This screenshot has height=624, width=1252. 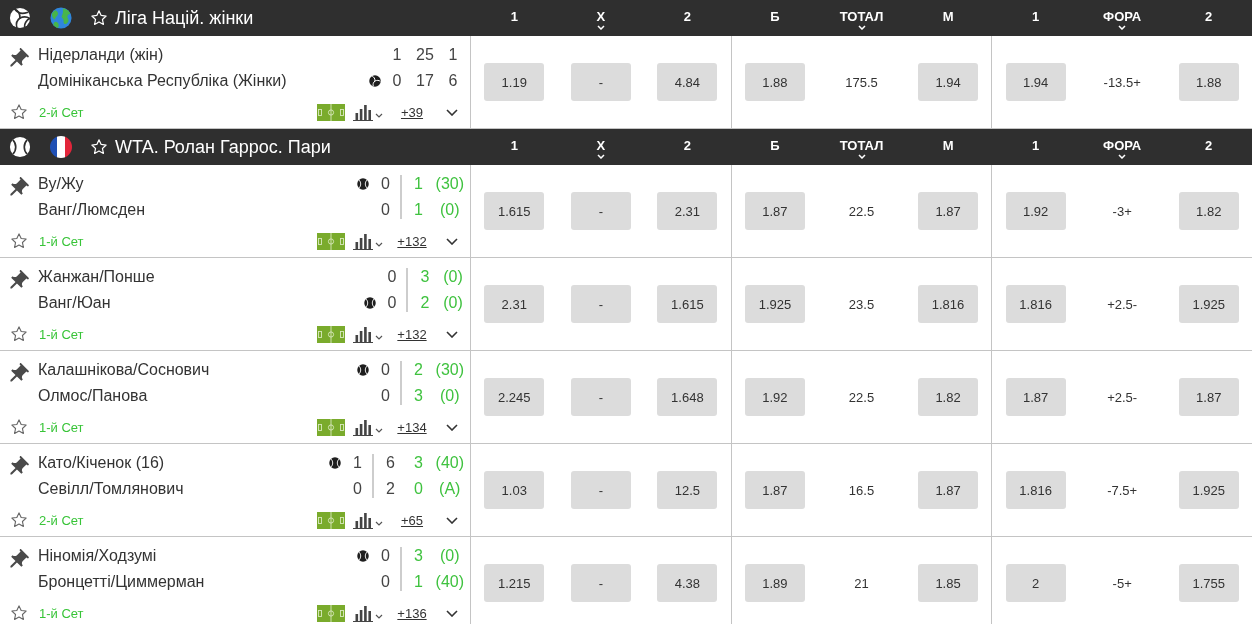 What do you see at coordinates (412, 427) in the screenshot?
I see `more-markets-link: +134` at bounding box center [412, 427].